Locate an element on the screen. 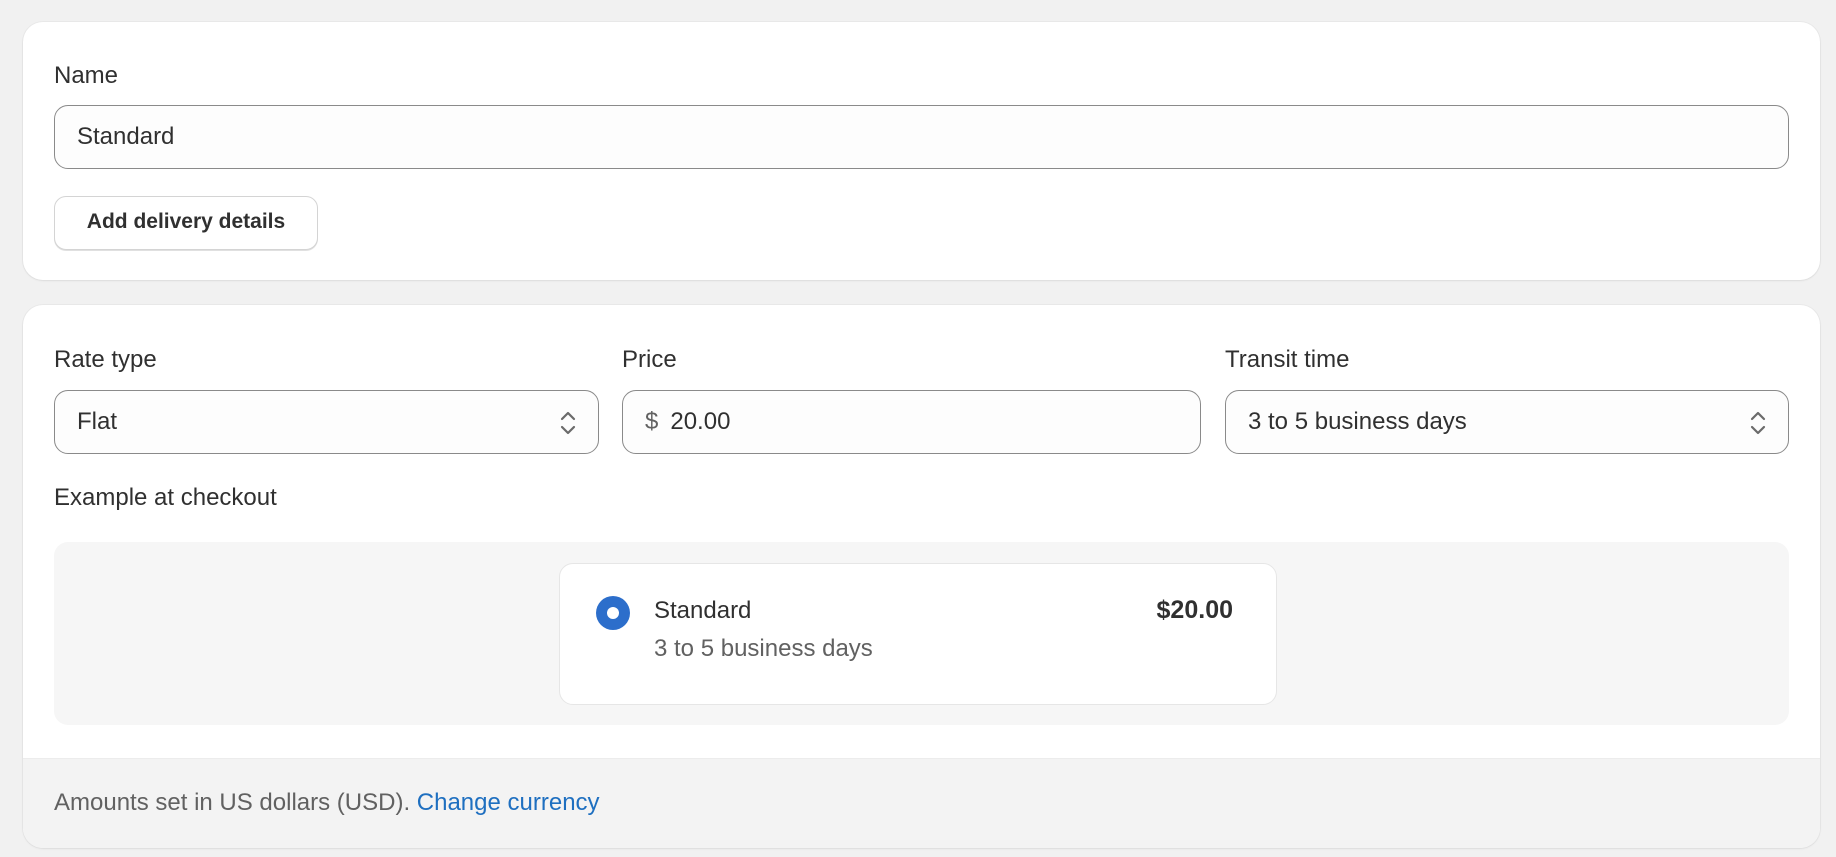 The image size is (1836, 857). preview-price: $20.00 is located at coordinates (1194, 610).